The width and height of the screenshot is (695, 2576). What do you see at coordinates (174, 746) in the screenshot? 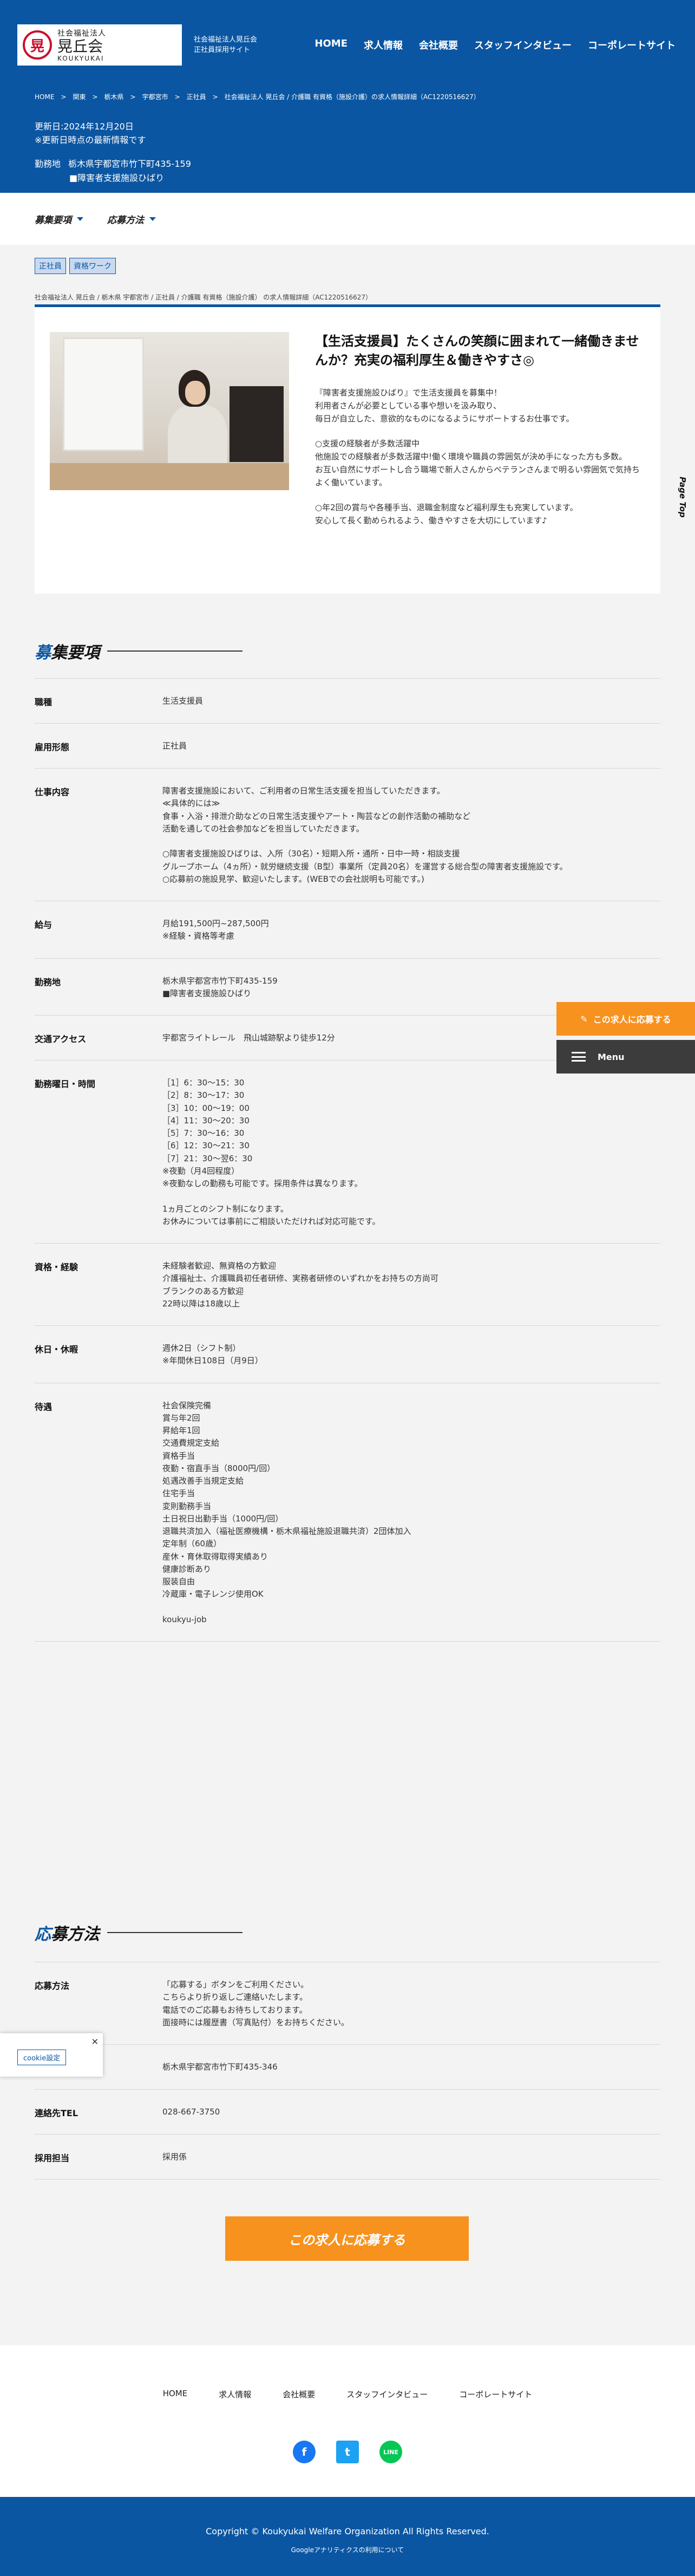
I see `row-value: 正社員` at bounding box center [174, 746].